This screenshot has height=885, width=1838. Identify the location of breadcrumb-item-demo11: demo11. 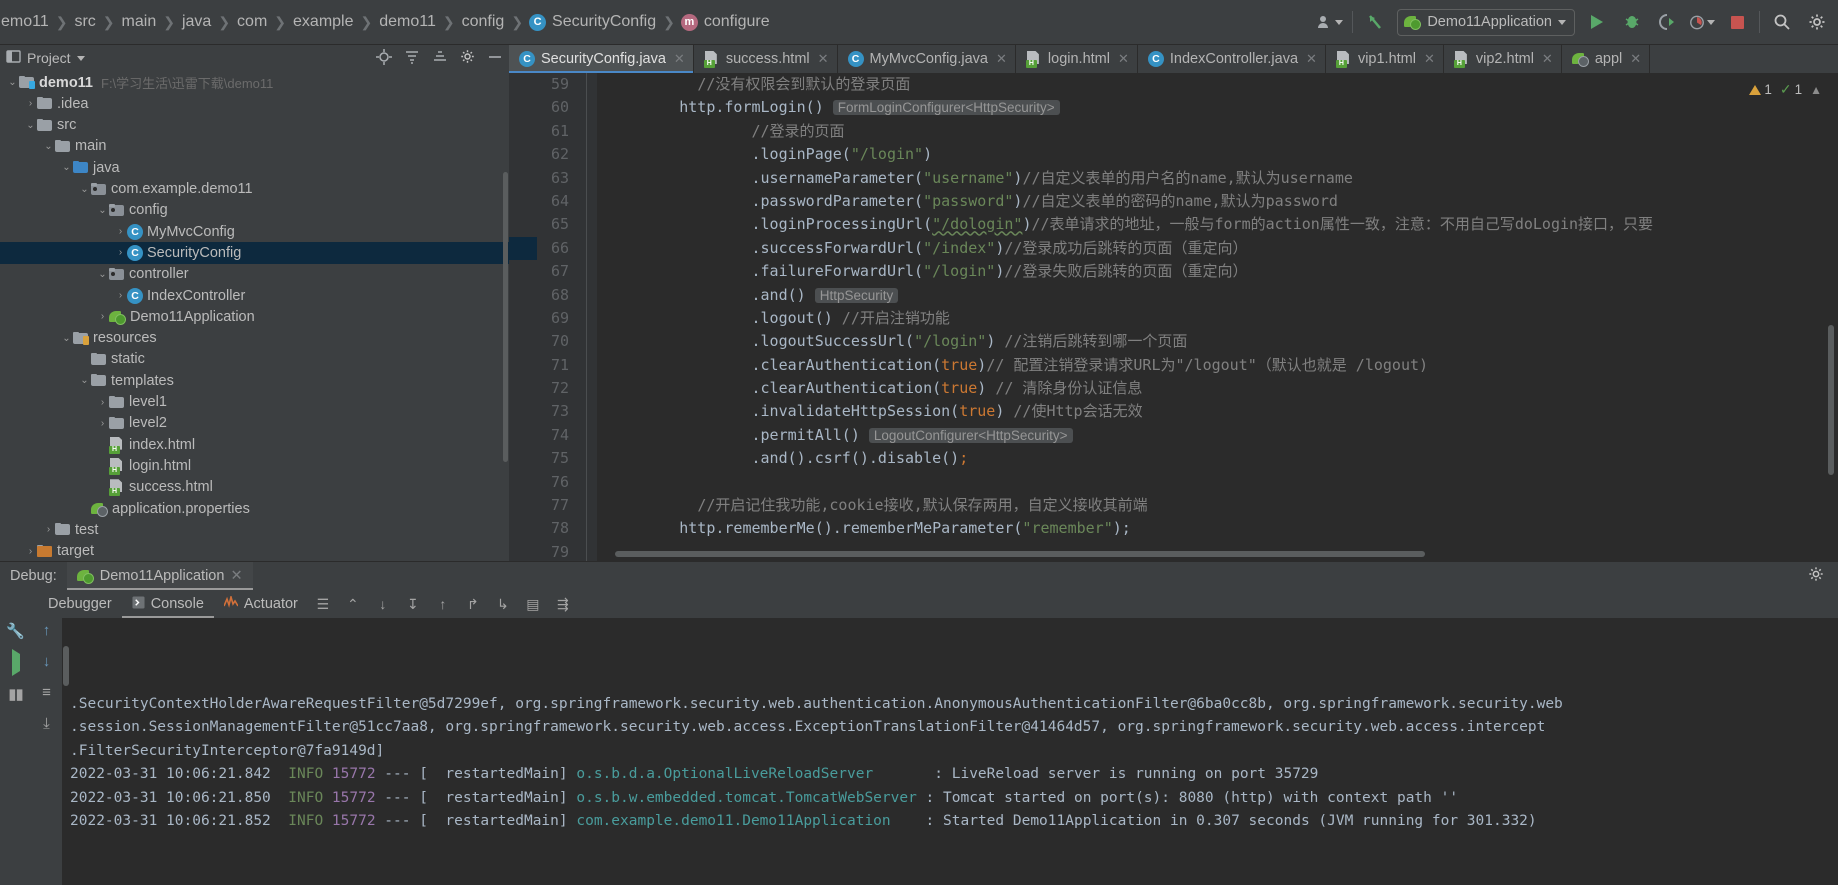
(407, 22).